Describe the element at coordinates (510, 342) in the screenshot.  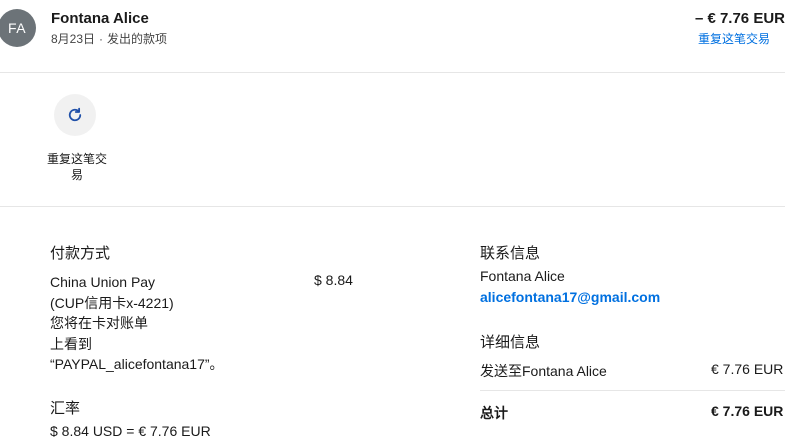
I see `details-title: 详细信息` at that location.